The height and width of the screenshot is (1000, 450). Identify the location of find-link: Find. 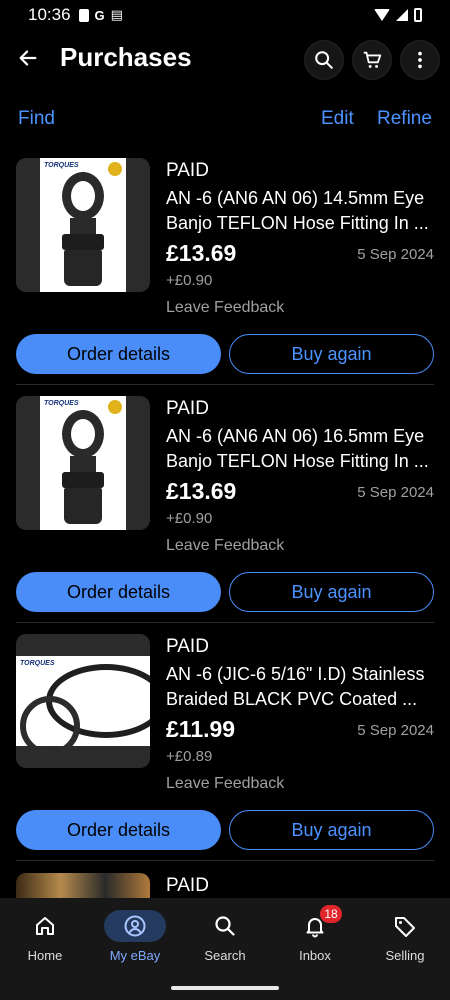
(36, 119).